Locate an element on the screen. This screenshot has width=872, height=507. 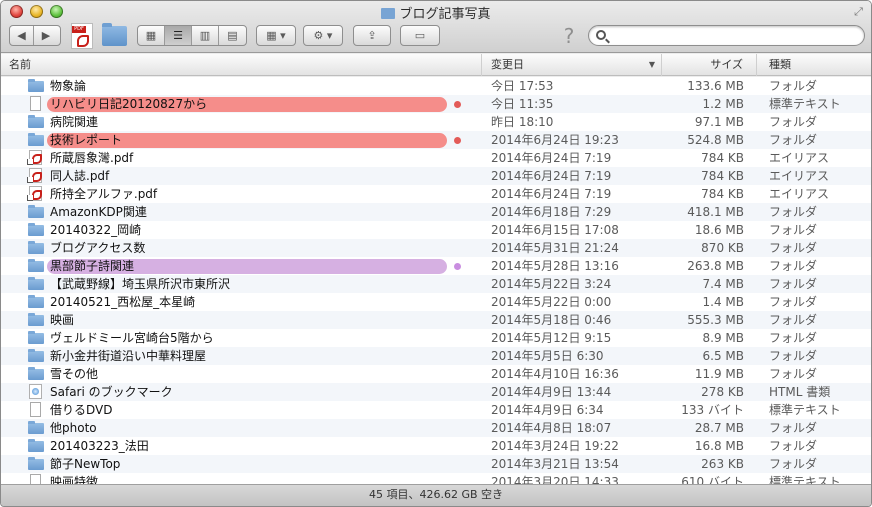
file-row: 技術レポート 2014年6月24日 19:23 524.8 MB フォルダ is located at coordinates (436, 140).